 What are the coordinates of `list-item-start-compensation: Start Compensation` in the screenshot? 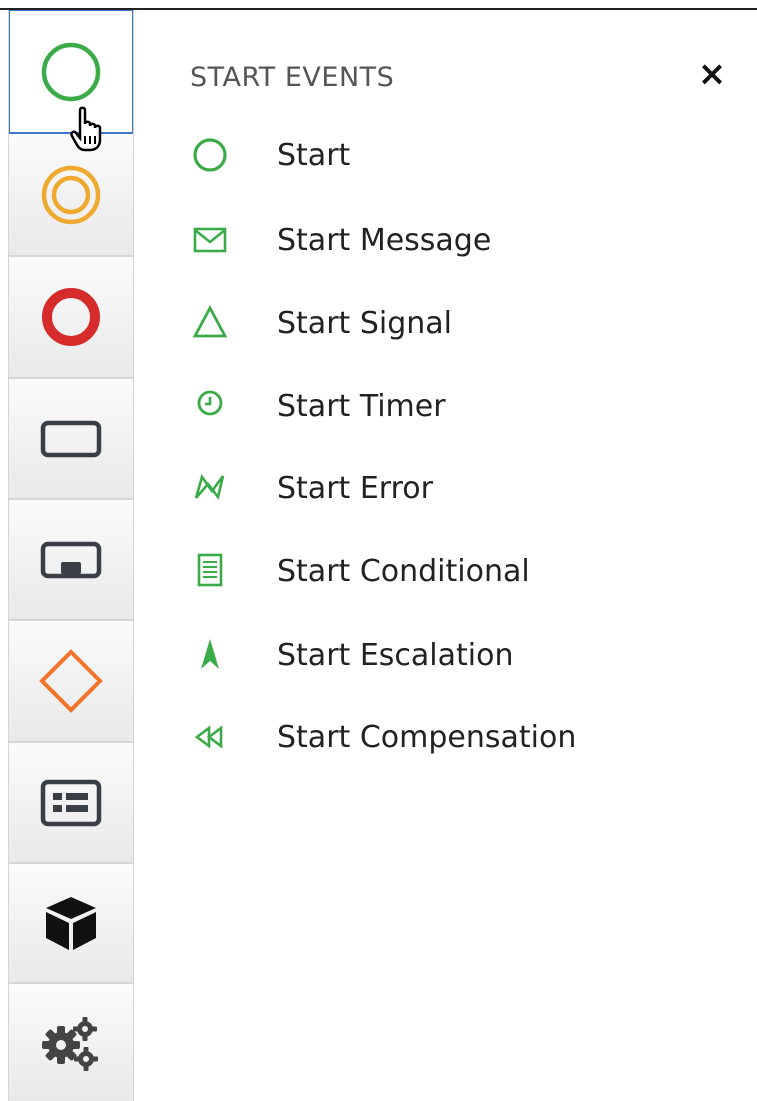 It's located at (450, 737).